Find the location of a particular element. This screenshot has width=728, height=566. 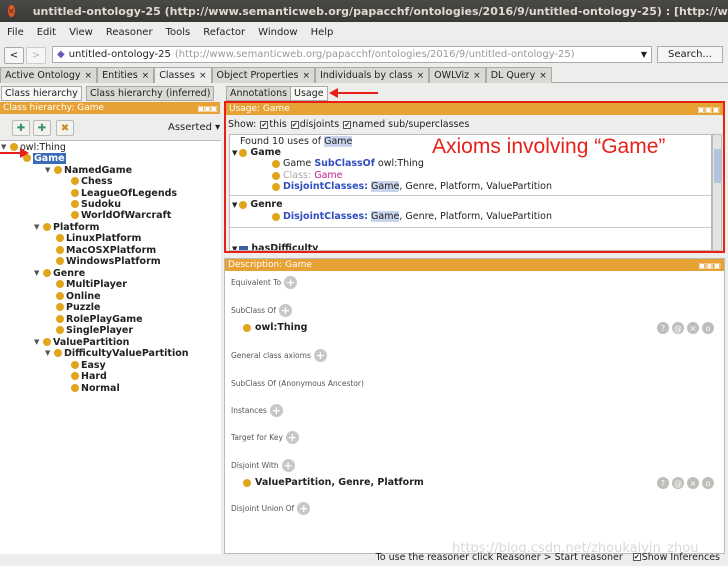

asserted-dropdown: Asserted ▾ is located at coordinates (194, 127).